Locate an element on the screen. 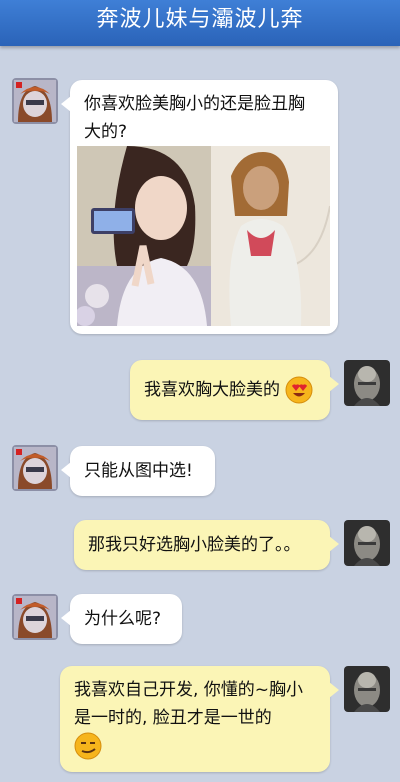 The image size is (400, 782). message-line: 我喜欢自己开发, 你懂的~胸小 is located at coordinates (189, 690).